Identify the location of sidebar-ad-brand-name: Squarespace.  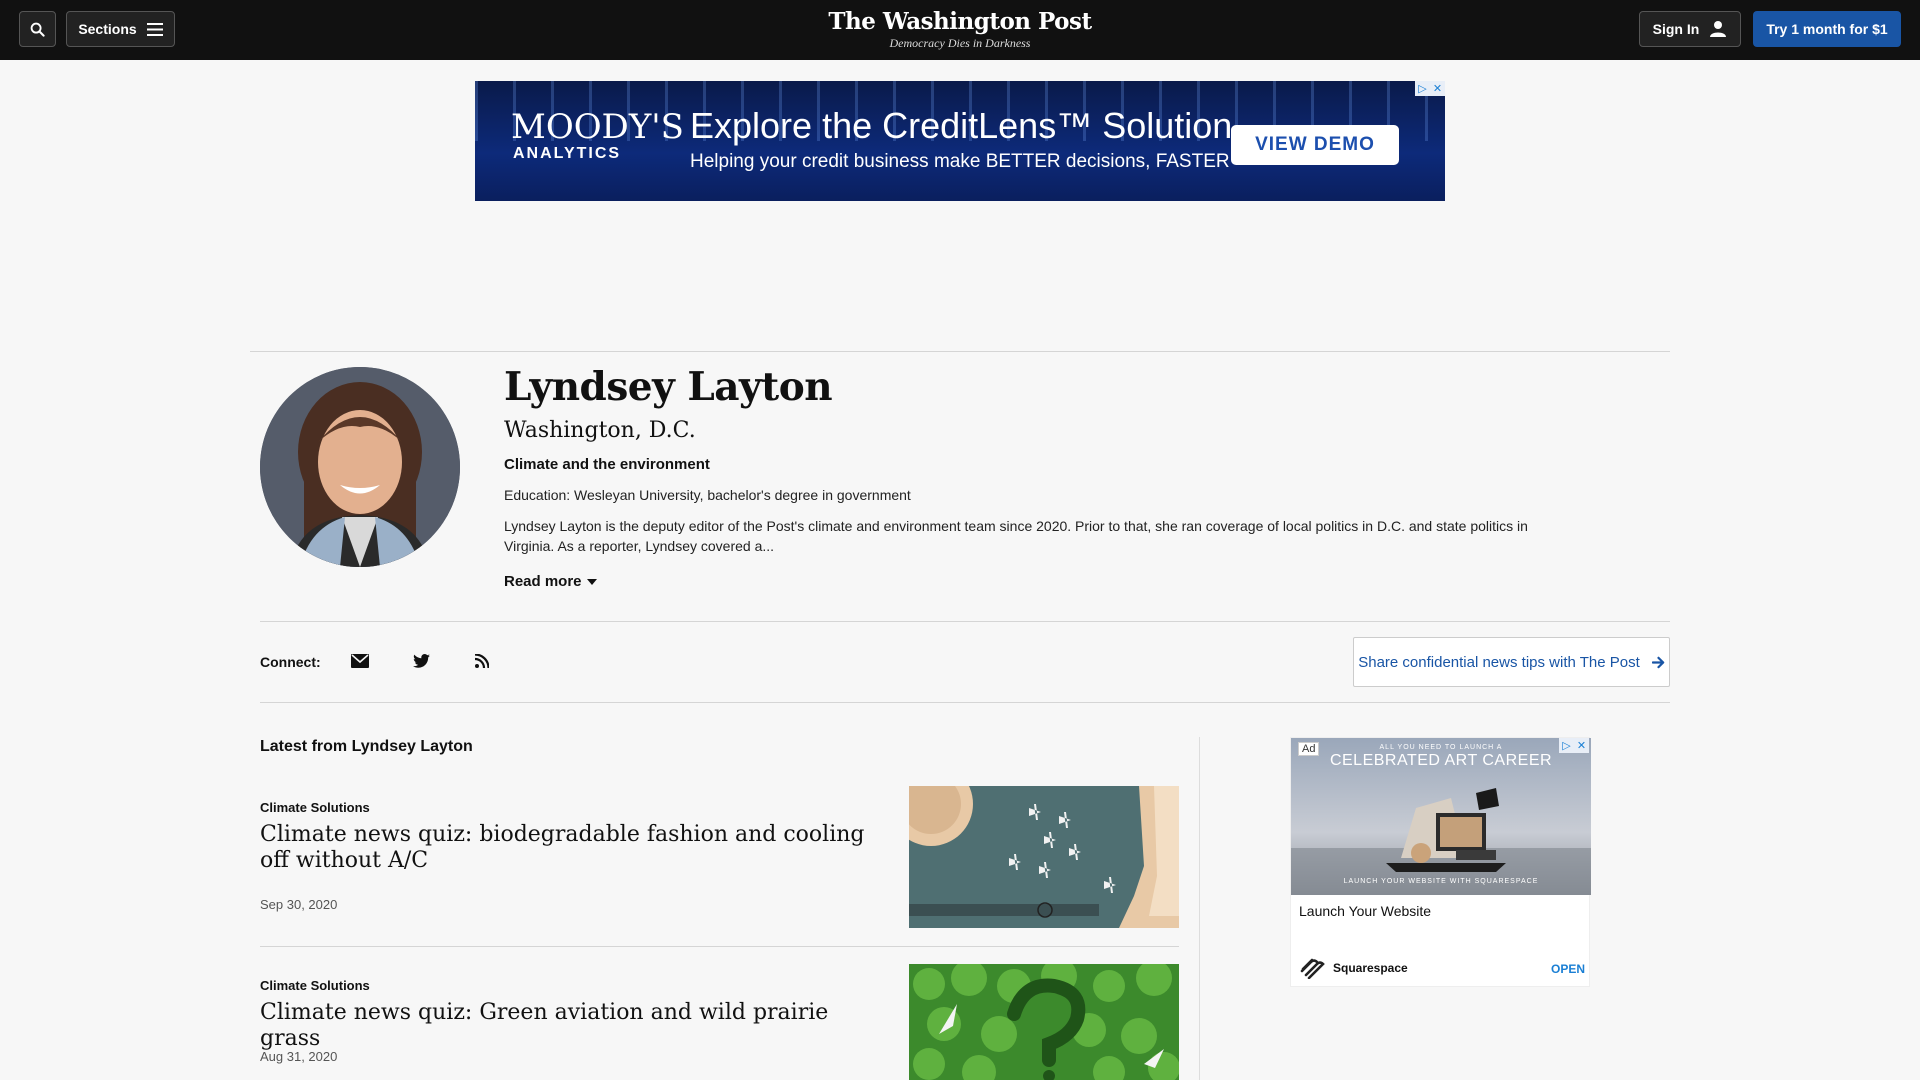
(1370, 968).